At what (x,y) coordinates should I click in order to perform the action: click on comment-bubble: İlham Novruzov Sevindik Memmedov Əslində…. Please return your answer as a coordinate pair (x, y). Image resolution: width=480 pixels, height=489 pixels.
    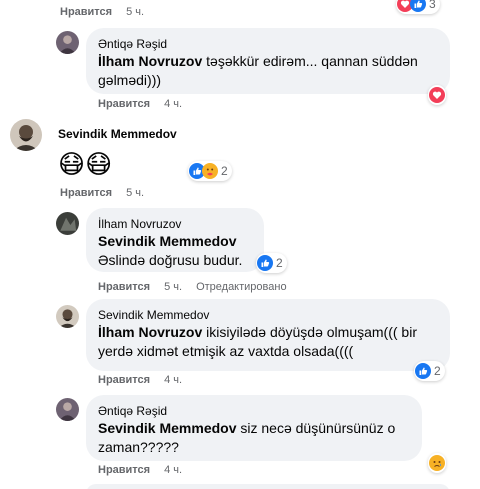
    Looking at the image, I should click on (175, 240).